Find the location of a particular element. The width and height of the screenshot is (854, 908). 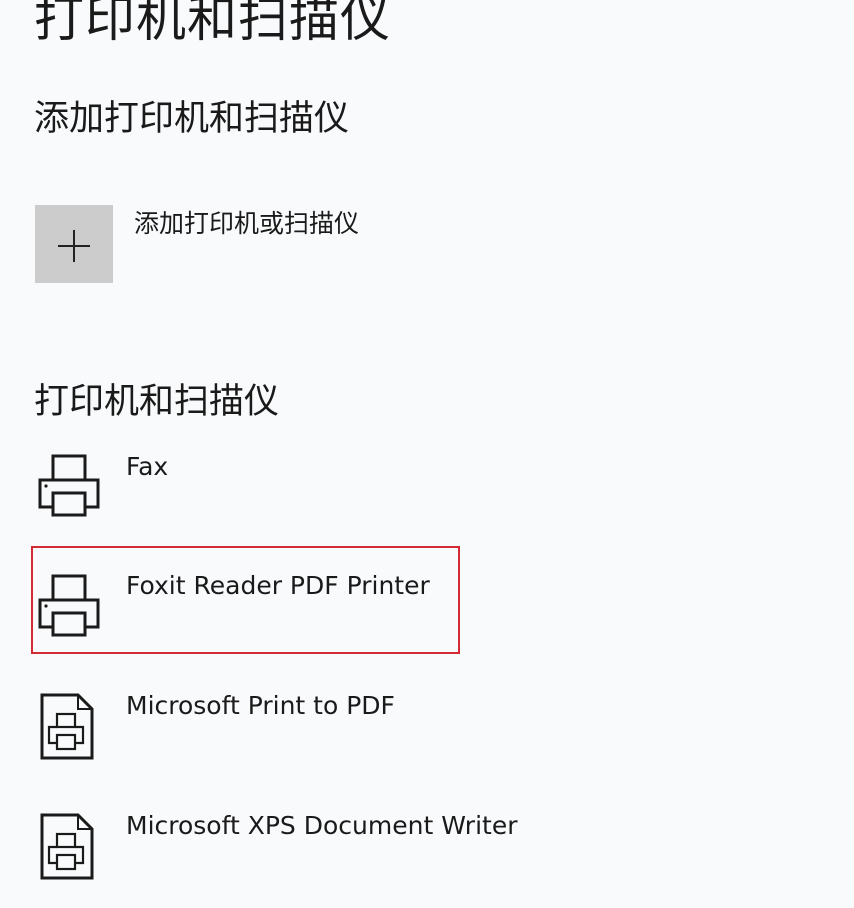

devices-section-heading: 打印机和扫描仪 is located at coordinates (157, 402).